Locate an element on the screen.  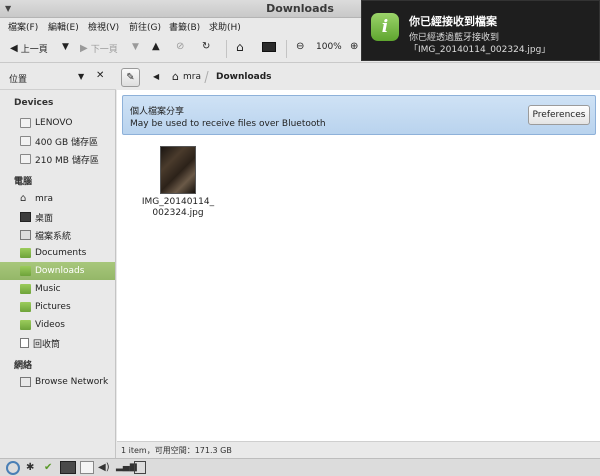
file-name-line1: IMG_20140114_ is located at coordinates (178, 202).